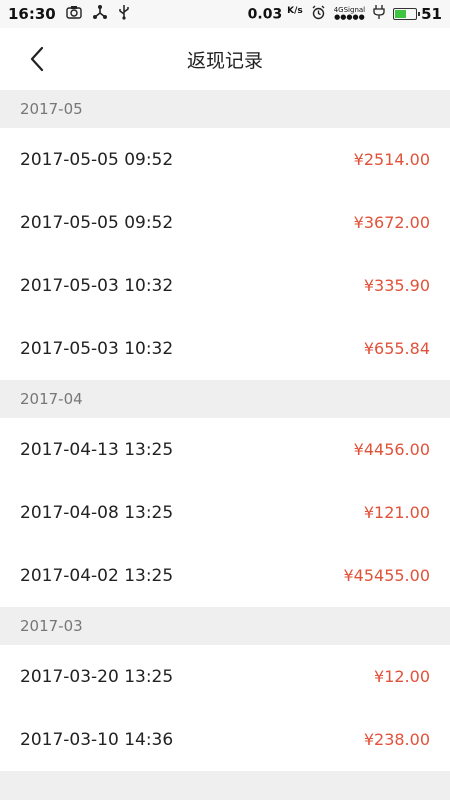 The width and height of the screenshot is (450, 800). I want to click on back-button, so click(37, 59).